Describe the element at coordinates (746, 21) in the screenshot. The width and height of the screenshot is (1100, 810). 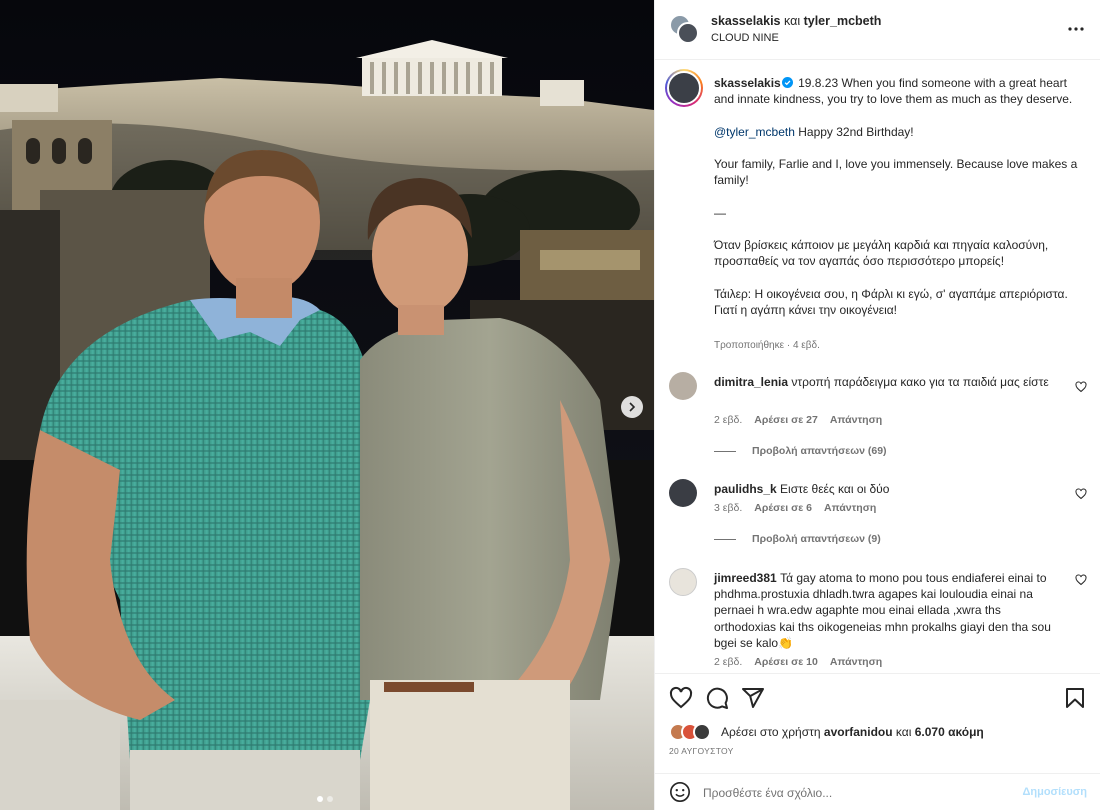
I see `author-username: skasselakis` at that location.